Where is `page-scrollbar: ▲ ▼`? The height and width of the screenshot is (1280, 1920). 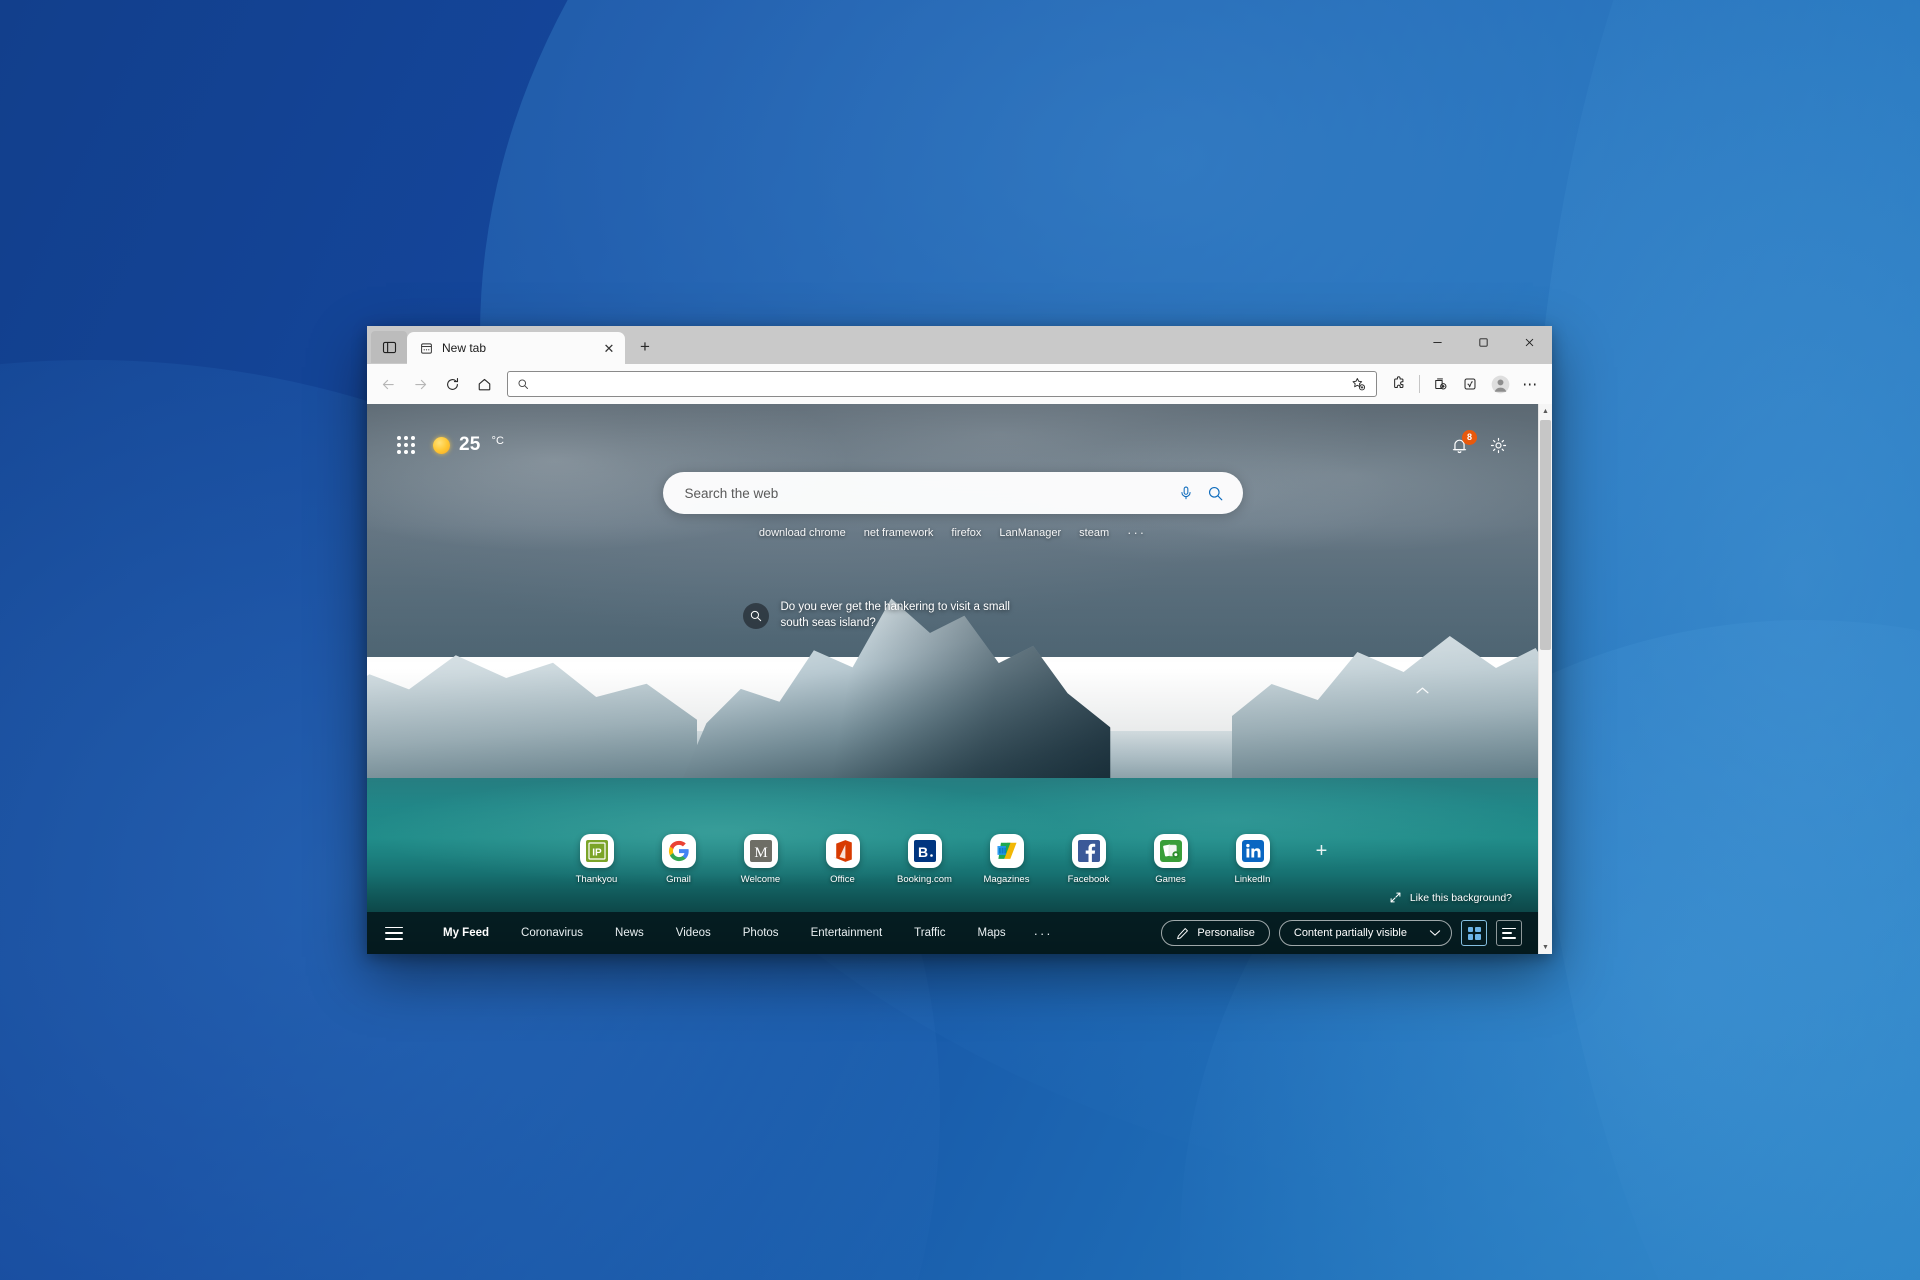
page-scrollbar: ▲ ▼ is located at coordinates (1545, 679).